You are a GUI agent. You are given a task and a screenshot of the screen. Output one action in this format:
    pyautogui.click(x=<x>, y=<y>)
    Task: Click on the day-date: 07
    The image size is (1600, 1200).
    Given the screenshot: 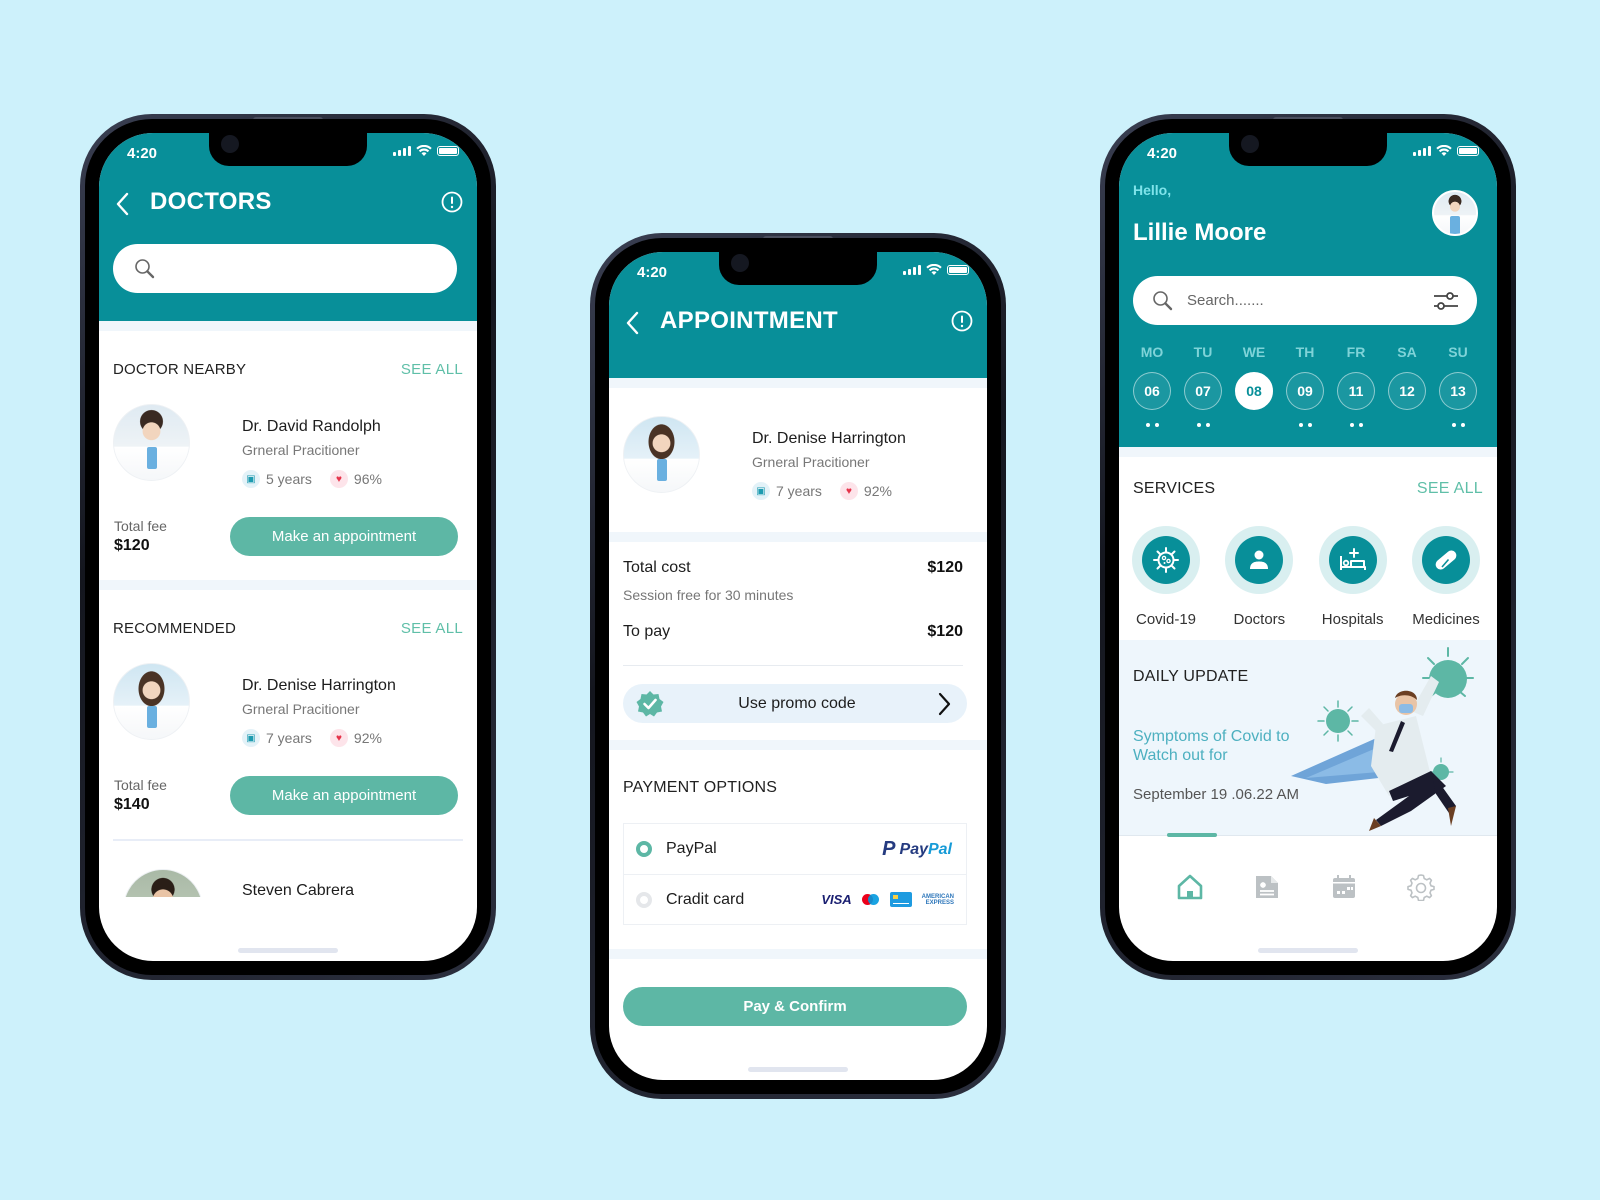 What is the action you would take?
    pyautogui.click(x=1203, y=391)
    